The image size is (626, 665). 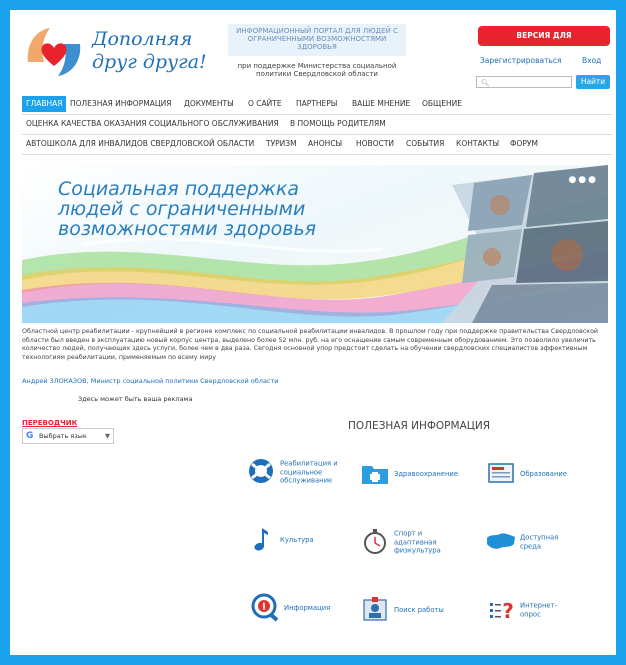 I want to click on low-vision-button: ВЕРСИЯ ДЛЯ СЛАБОВИДЯЩИХ, so click(x=544, y=43).